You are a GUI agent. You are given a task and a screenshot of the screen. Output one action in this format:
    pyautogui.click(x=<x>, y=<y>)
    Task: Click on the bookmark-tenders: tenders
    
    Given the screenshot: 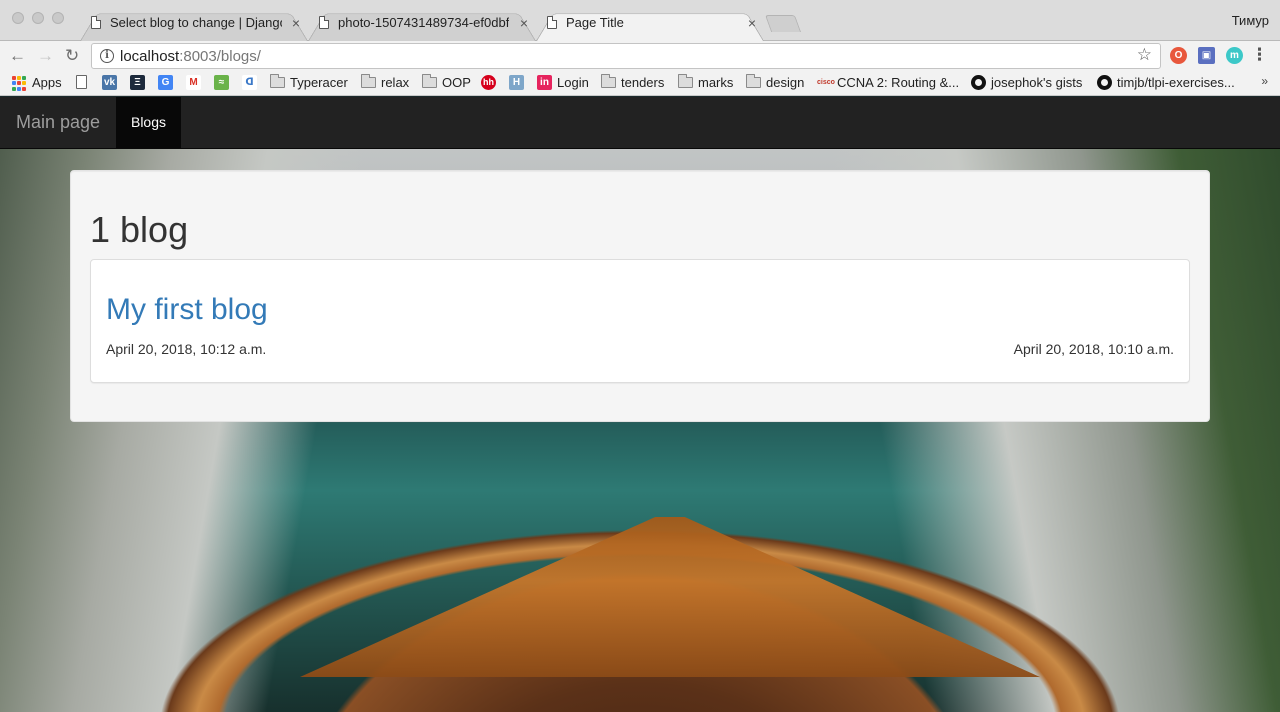 What is the action you would take?
    pyautogui.click(x=642, y=83)
    